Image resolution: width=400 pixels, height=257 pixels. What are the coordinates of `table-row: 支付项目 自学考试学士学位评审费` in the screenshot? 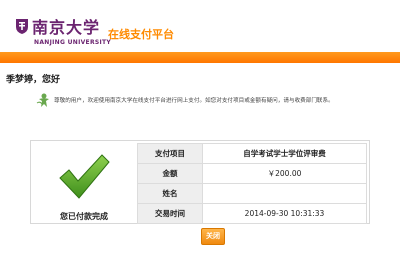 It's located at (252, 153).